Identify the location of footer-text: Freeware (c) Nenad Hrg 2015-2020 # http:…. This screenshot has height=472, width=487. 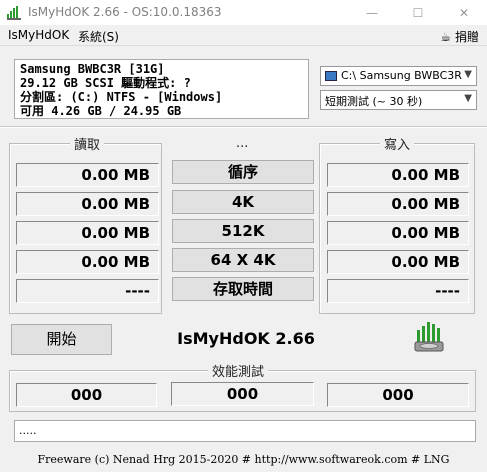
(243, 459).